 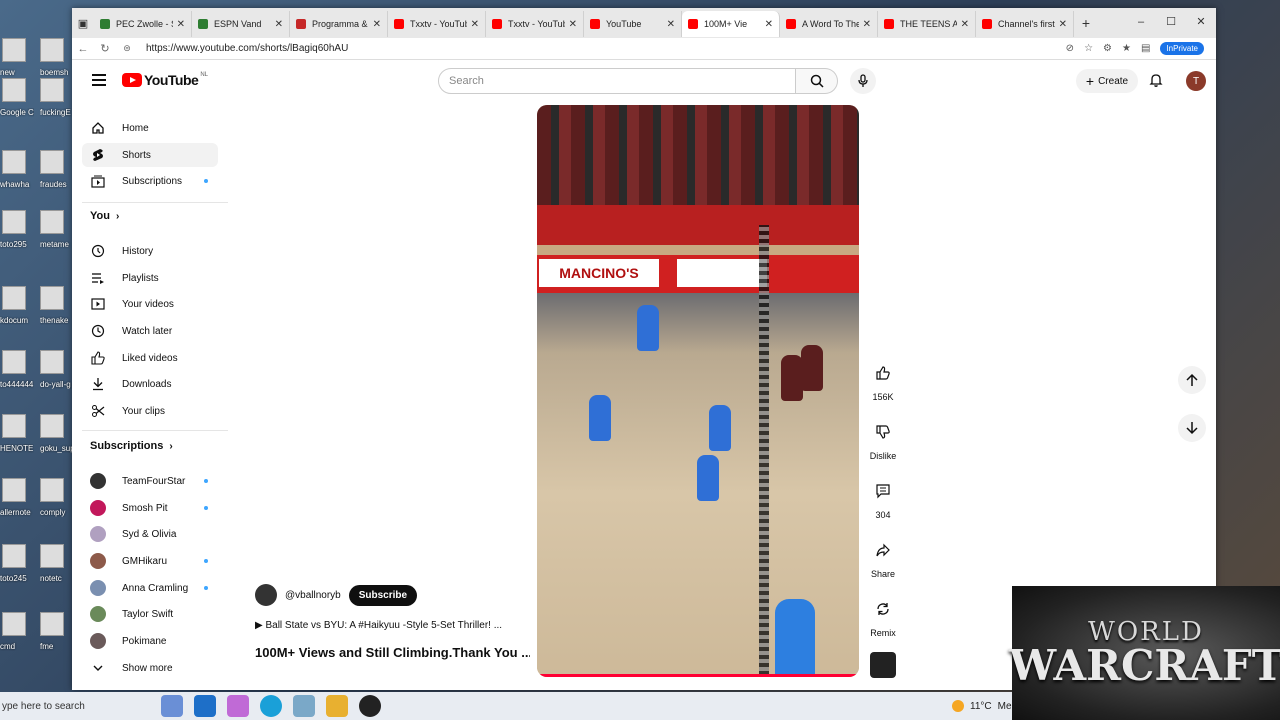 What do you see at coordinates (36, 240) in the screenshot?
I see `desktop-icon: toto295 metame` at bounding box center [36, 240].